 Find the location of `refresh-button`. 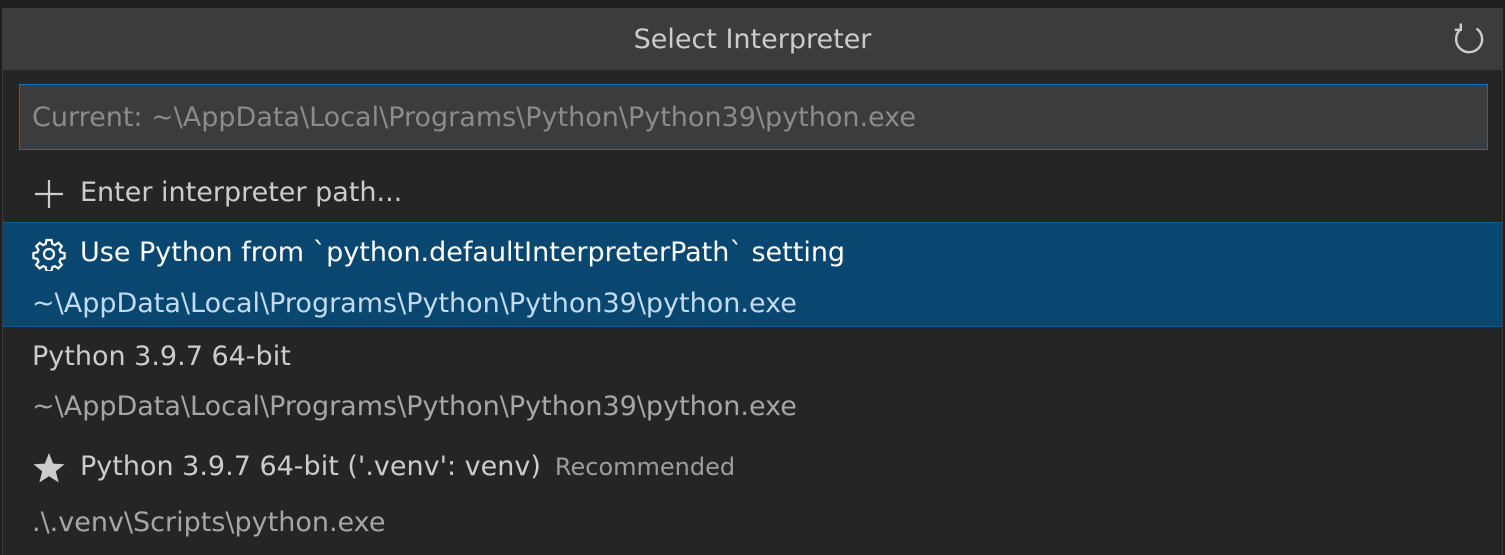

refresh-button is located at coordinates (1469, 39).